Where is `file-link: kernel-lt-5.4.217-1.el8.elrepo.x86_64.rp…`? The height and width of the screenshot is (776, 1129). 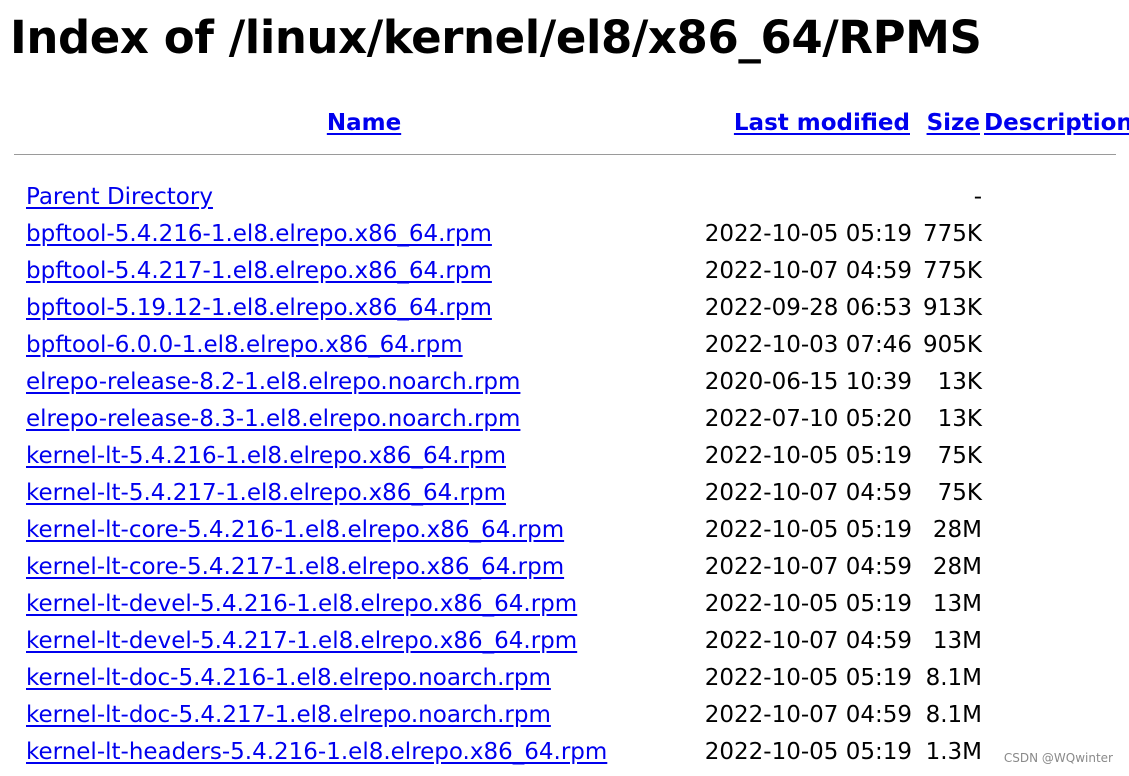
file-link: kernel-lt-5.4.217-1.el8.elrepo.x86_64.rp… is located at coordinates (266, 493).